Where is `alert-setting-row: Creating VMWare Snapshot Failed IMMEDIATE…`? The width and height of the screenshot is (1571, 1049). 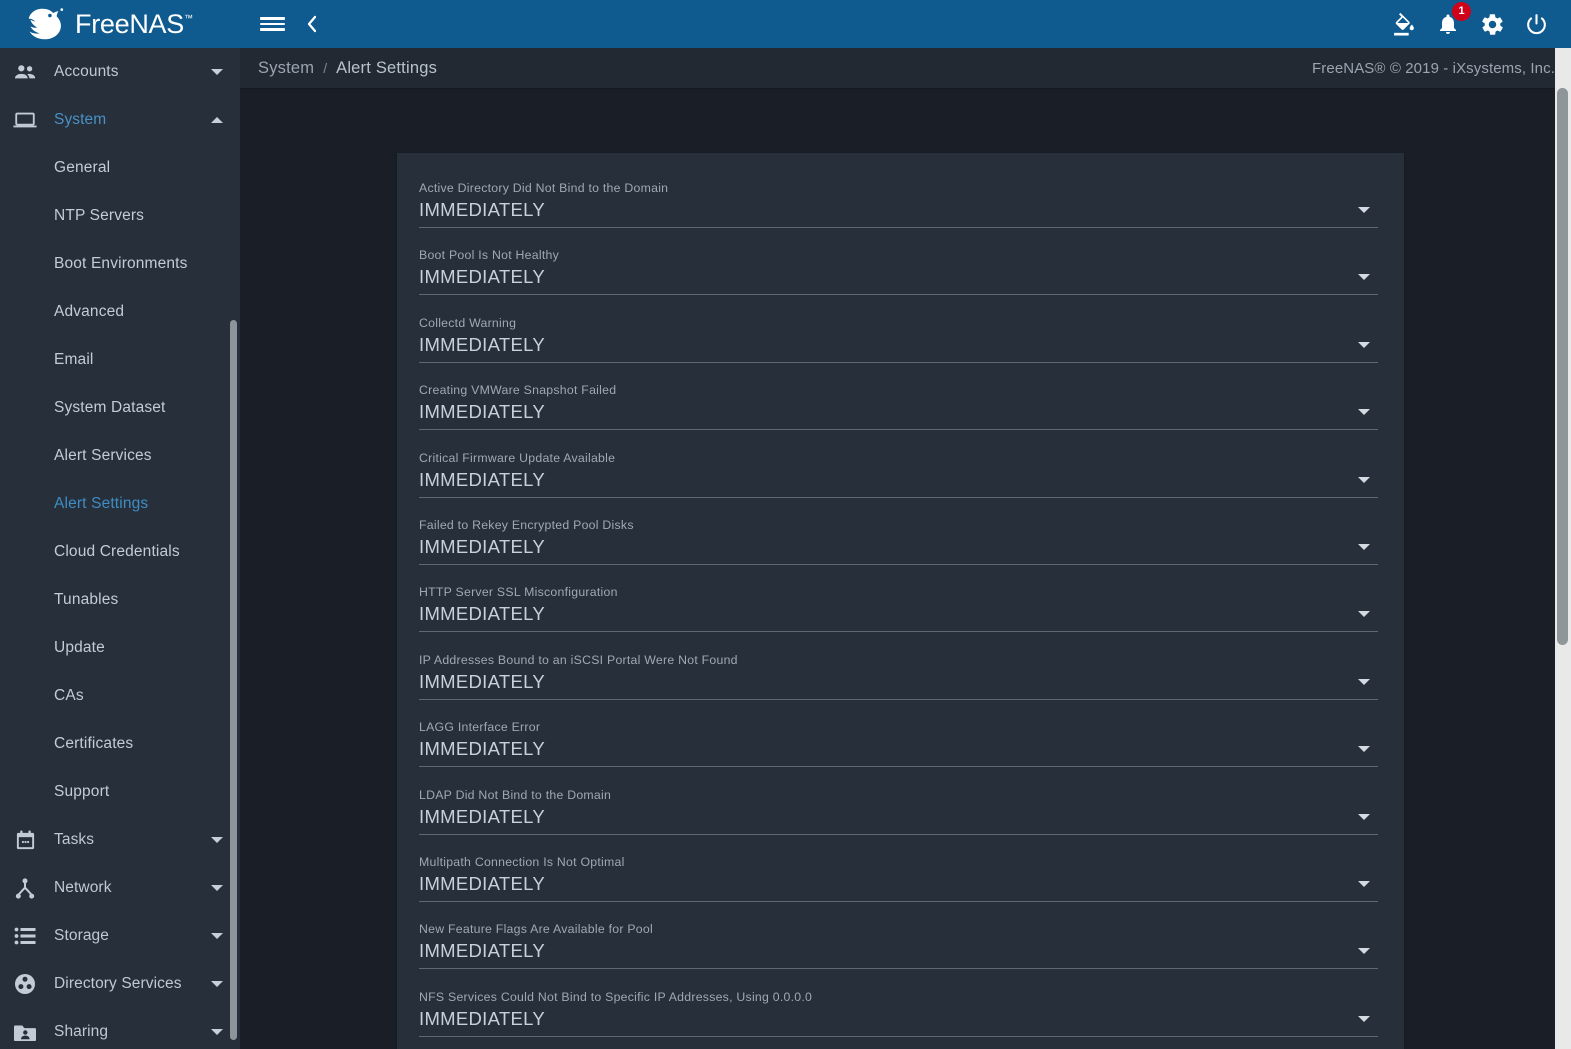
alert-setting-row: Creating VMWare Snapshot Failed IMMEDIATE… is located at coordinates (898, 404).